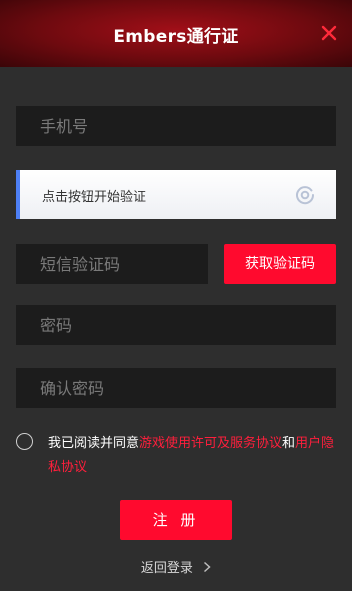 The height and width of the screenshot is (591, 352). What do you see at coordinates (176, 37) in the screenshot?
I see `dialog-title: Embers通行证` at bounding box center [176, 37].